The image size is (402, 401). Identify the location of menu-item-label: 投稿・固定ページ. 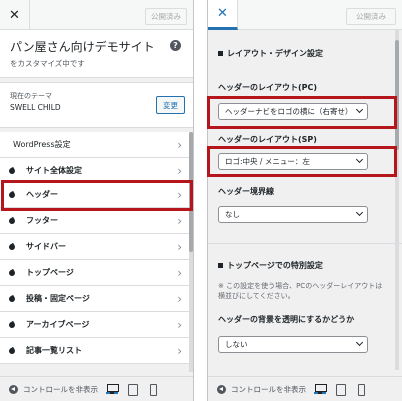
(58, 298).